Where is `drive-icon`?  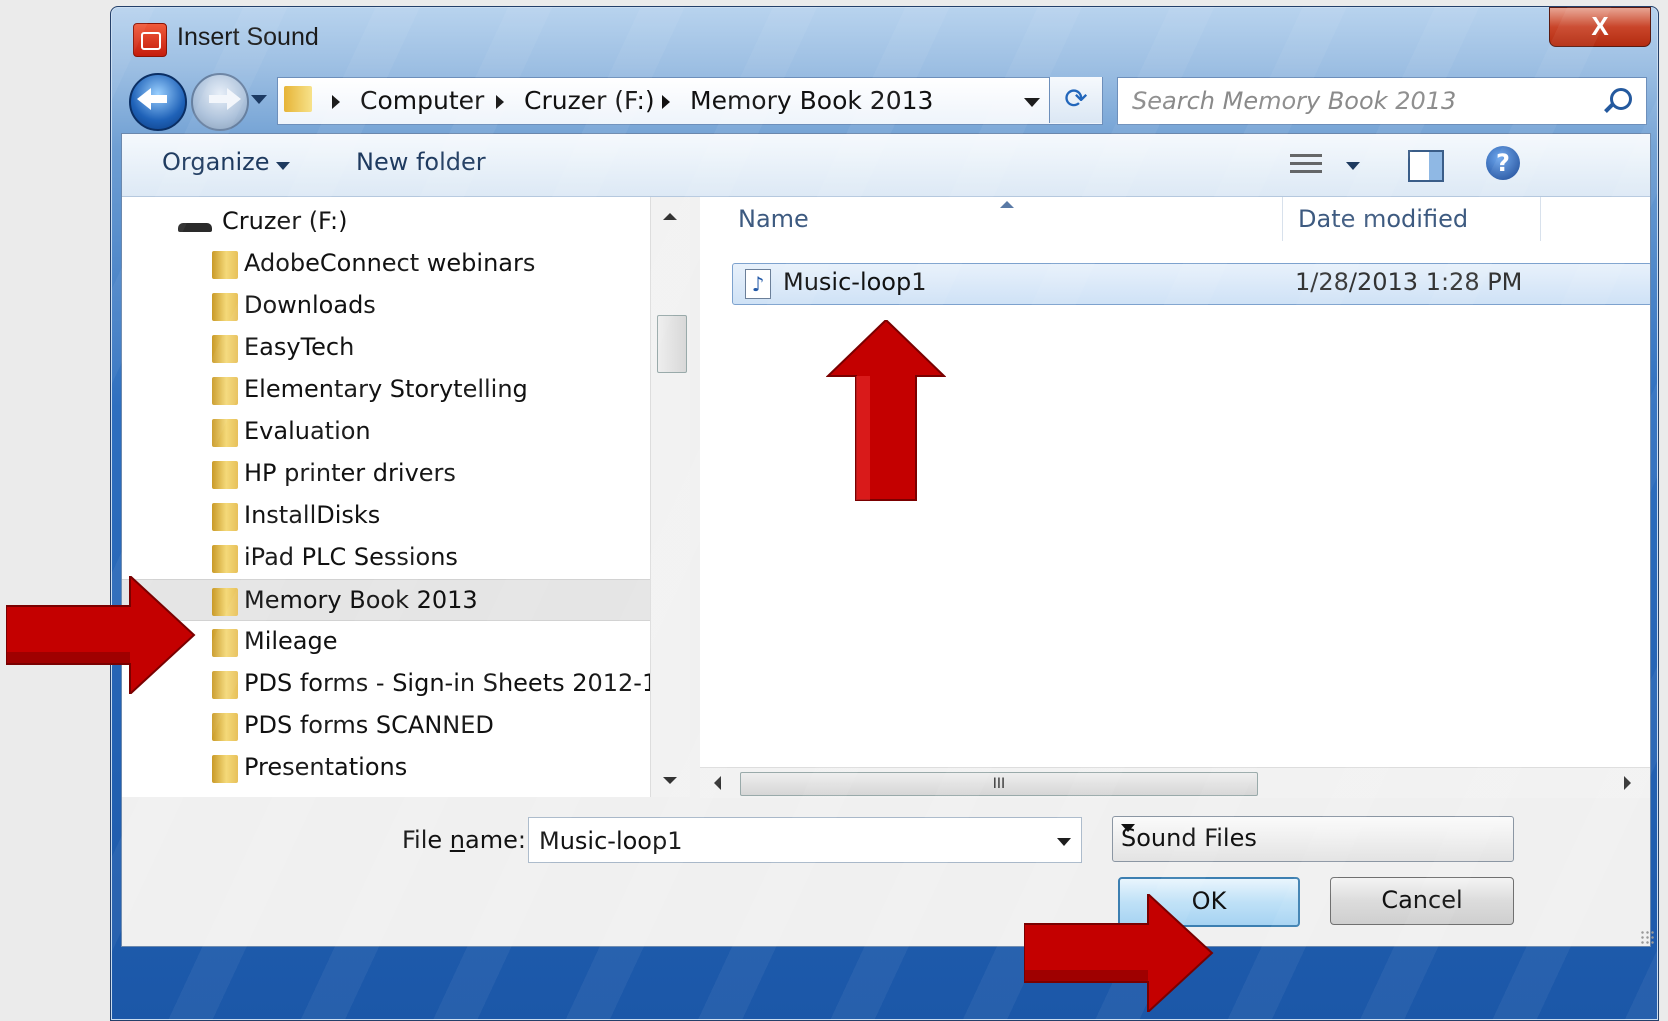 drive-icon is located at coordinates (195, 227).